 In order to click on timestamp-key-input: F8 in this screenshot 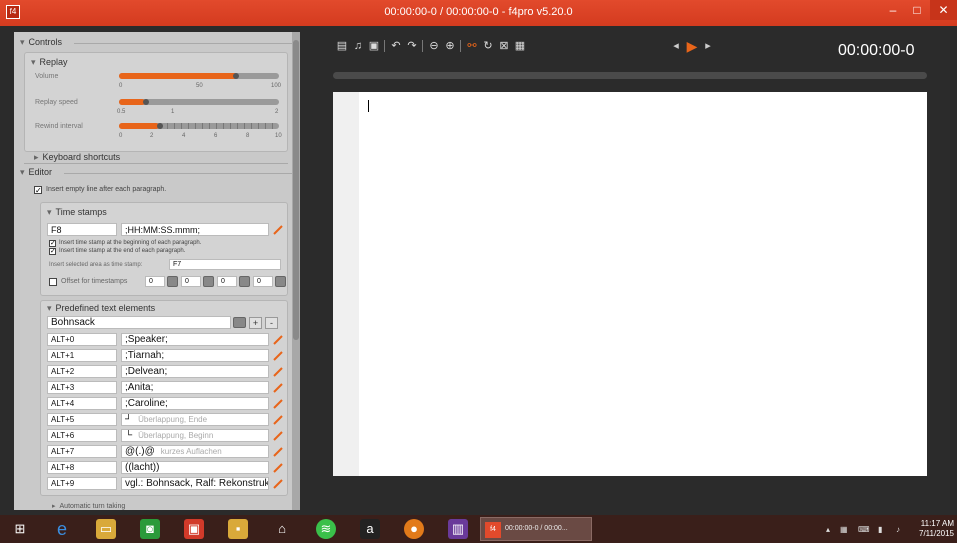, I will do `click(82, 229)`.